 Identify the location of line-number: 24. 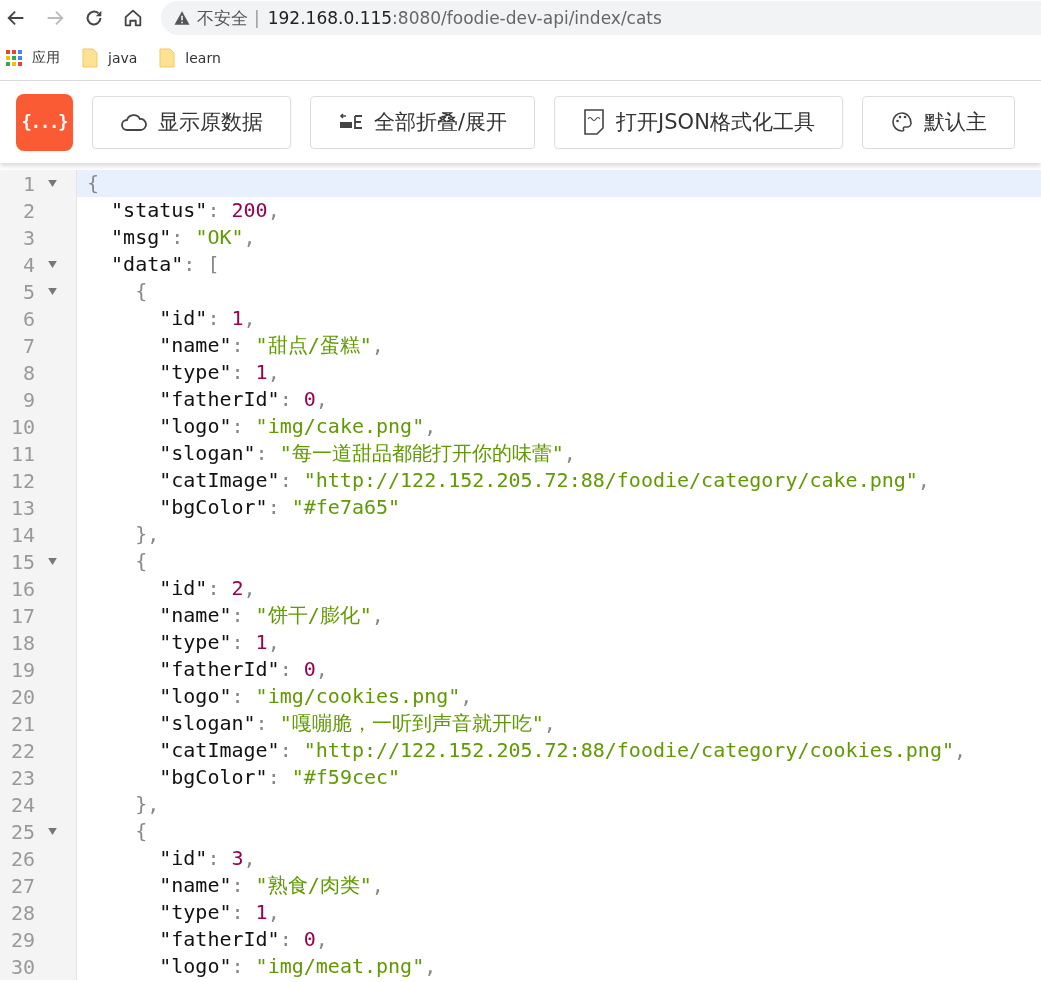
(22, 804).